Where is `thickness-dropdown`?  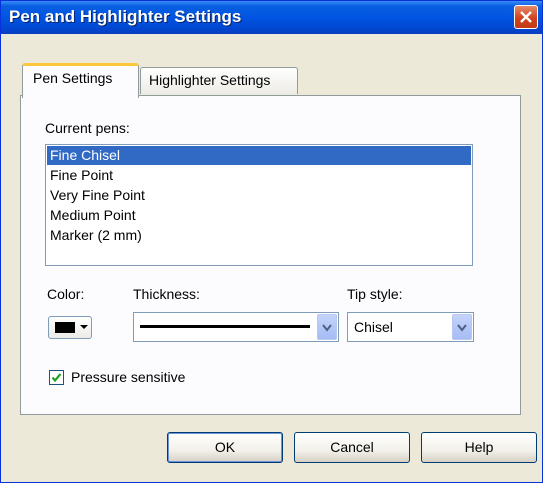 thickness-dropdown is located at coordinates (236, 327).